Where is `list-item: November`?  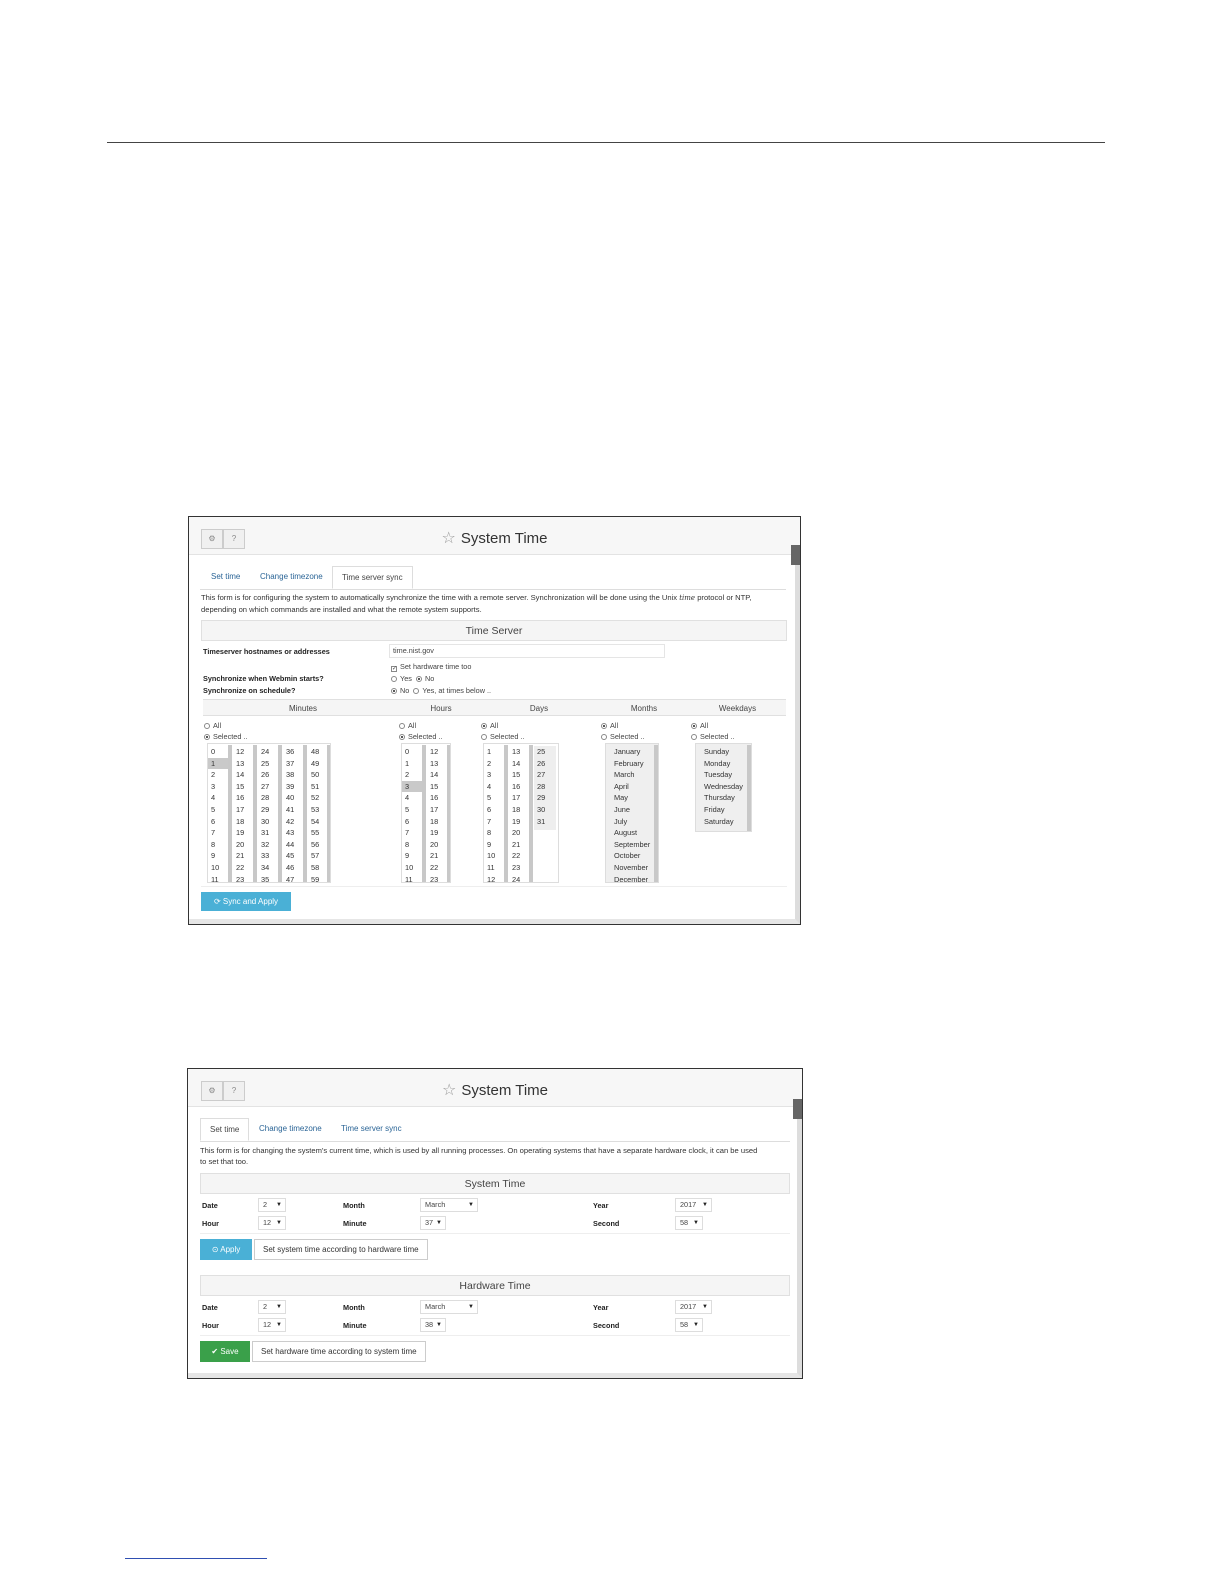 list-item: November is located at coordinates (634, 868).